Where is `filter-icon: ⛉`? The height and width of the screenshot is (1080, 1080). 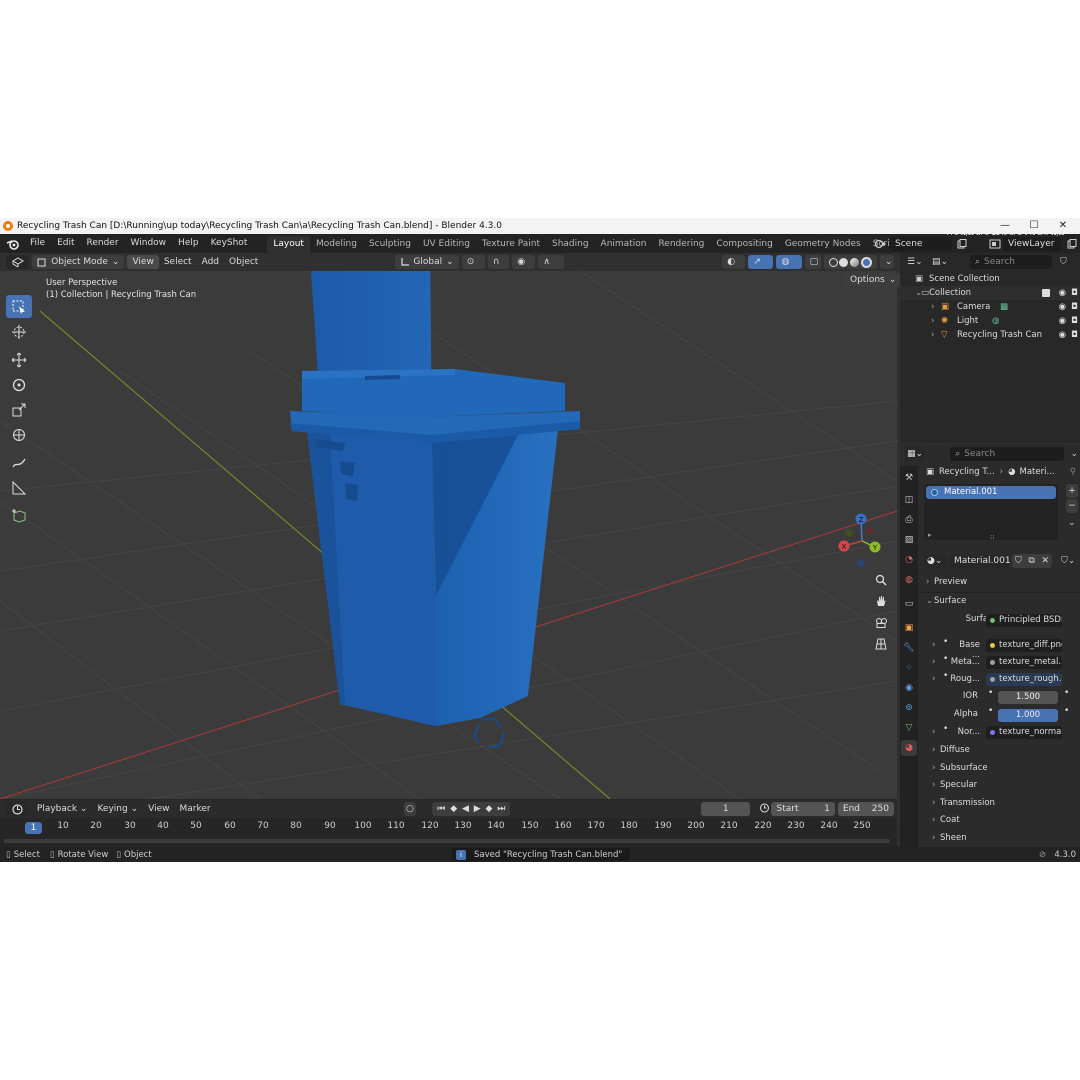 filter-icon: ⛉ is located at coordinates (1063, 262).